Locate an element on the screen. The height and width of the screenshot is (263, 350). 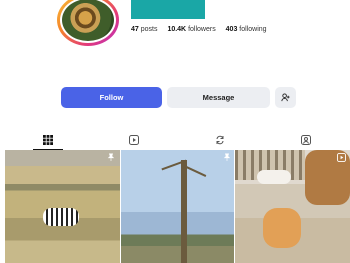
profile-name-banner is located at coordinates (168, 9).